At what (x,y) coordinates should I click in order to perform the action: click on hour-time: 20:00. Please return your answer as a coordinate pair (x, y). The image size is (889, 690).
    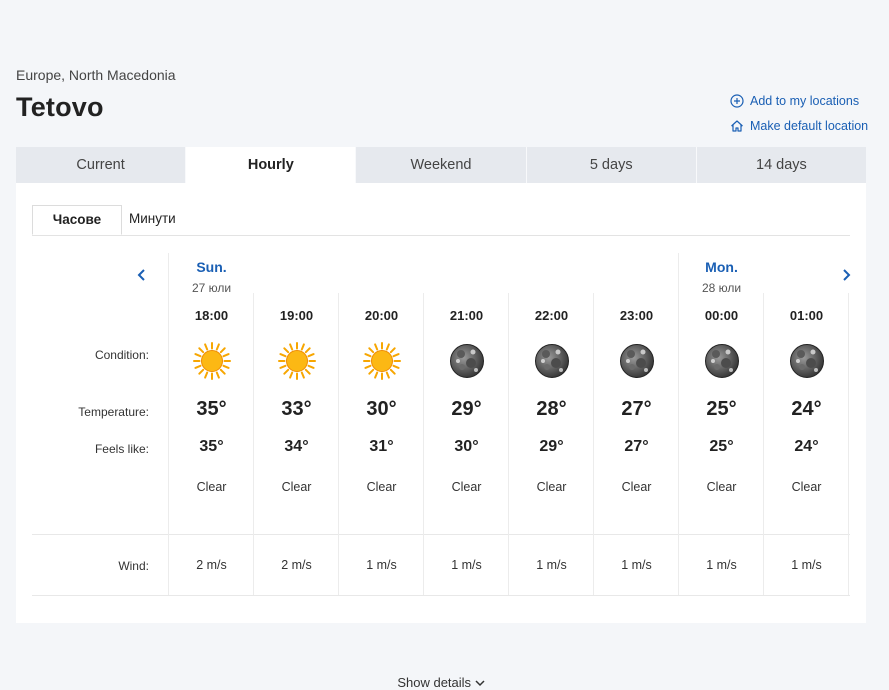
    Looking at the image, I should click on (381, 315).